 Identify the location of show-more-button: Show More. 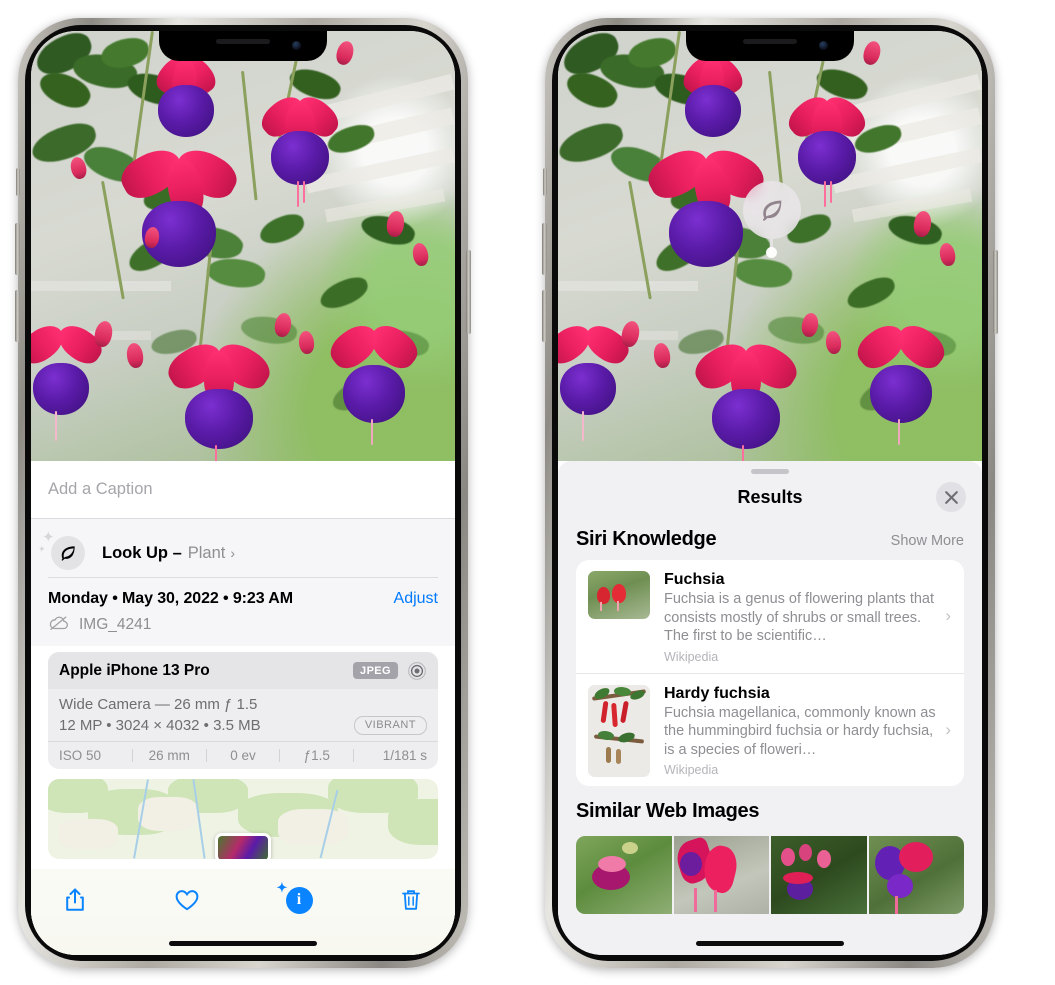
(927, 541).